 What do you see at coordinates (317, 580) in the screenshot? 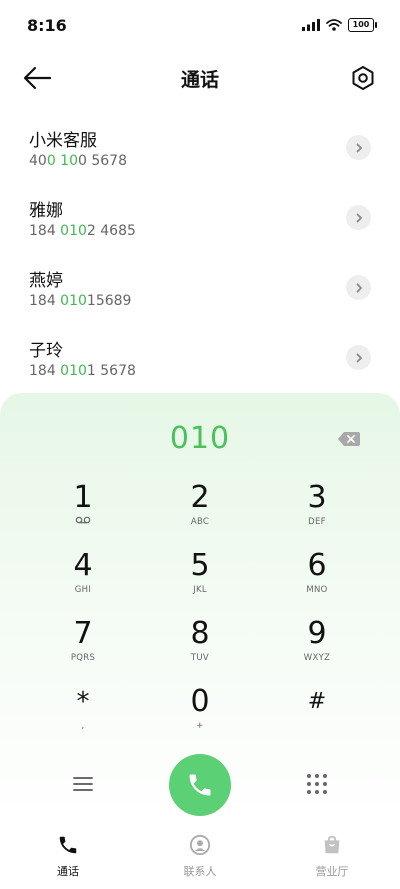
I see `key-6: 6 MNO` at bounding box center [317, 580].